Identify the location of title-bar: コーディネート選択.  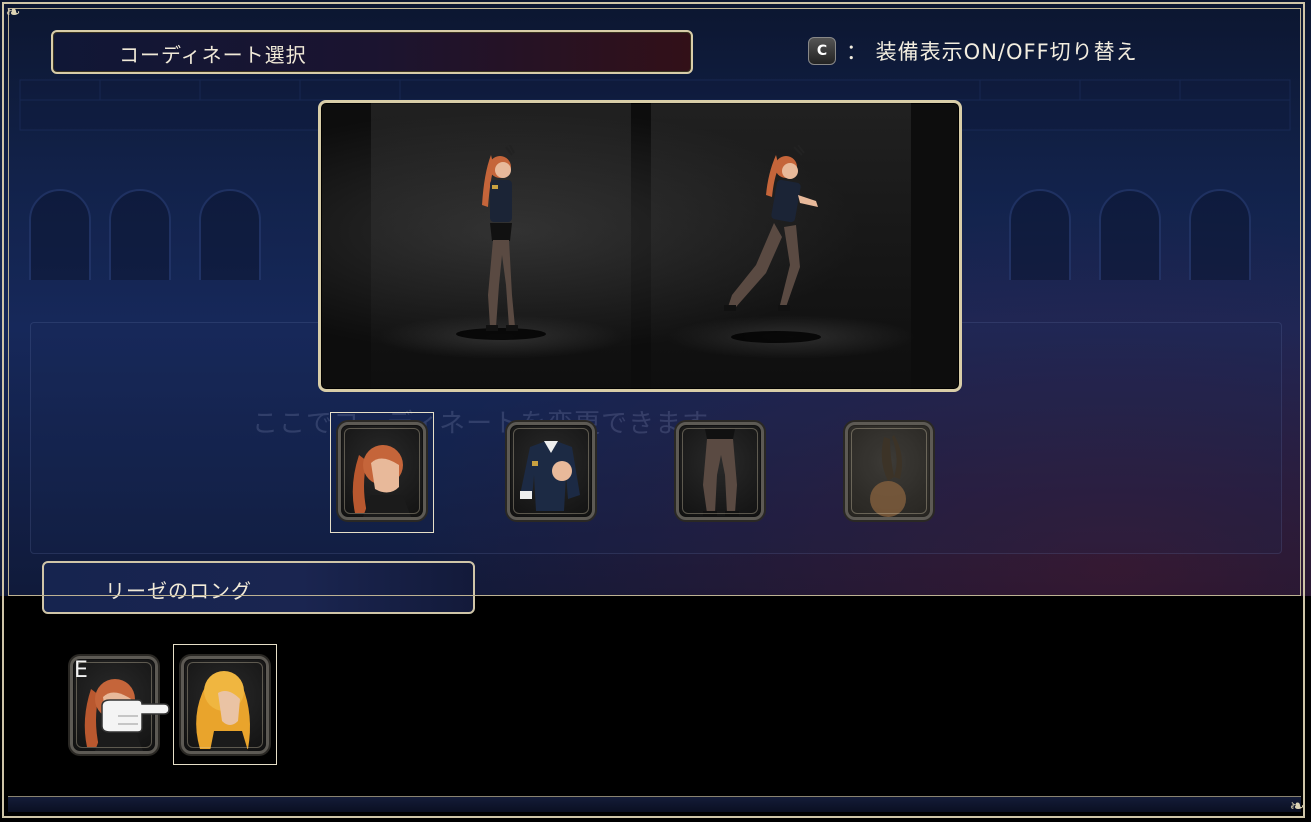
(372, 52).